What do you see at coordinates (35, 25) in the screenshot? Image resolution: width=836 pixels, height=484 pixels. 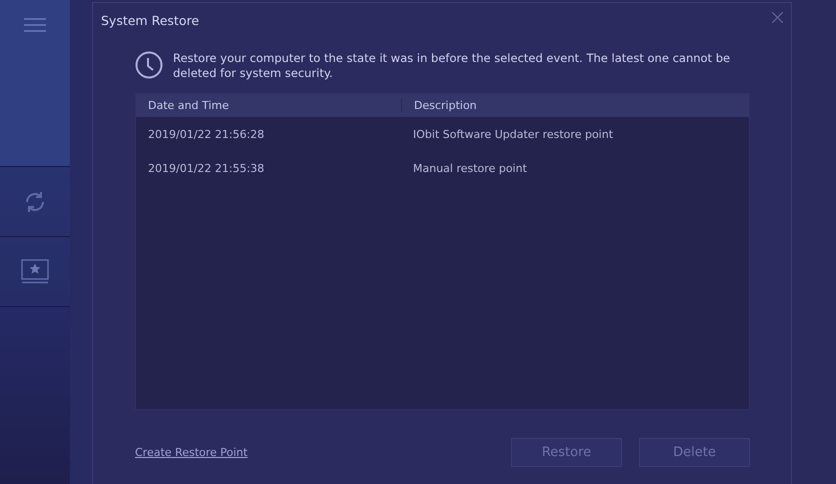 I see `menu-icon` at bounding box center [35, 25].